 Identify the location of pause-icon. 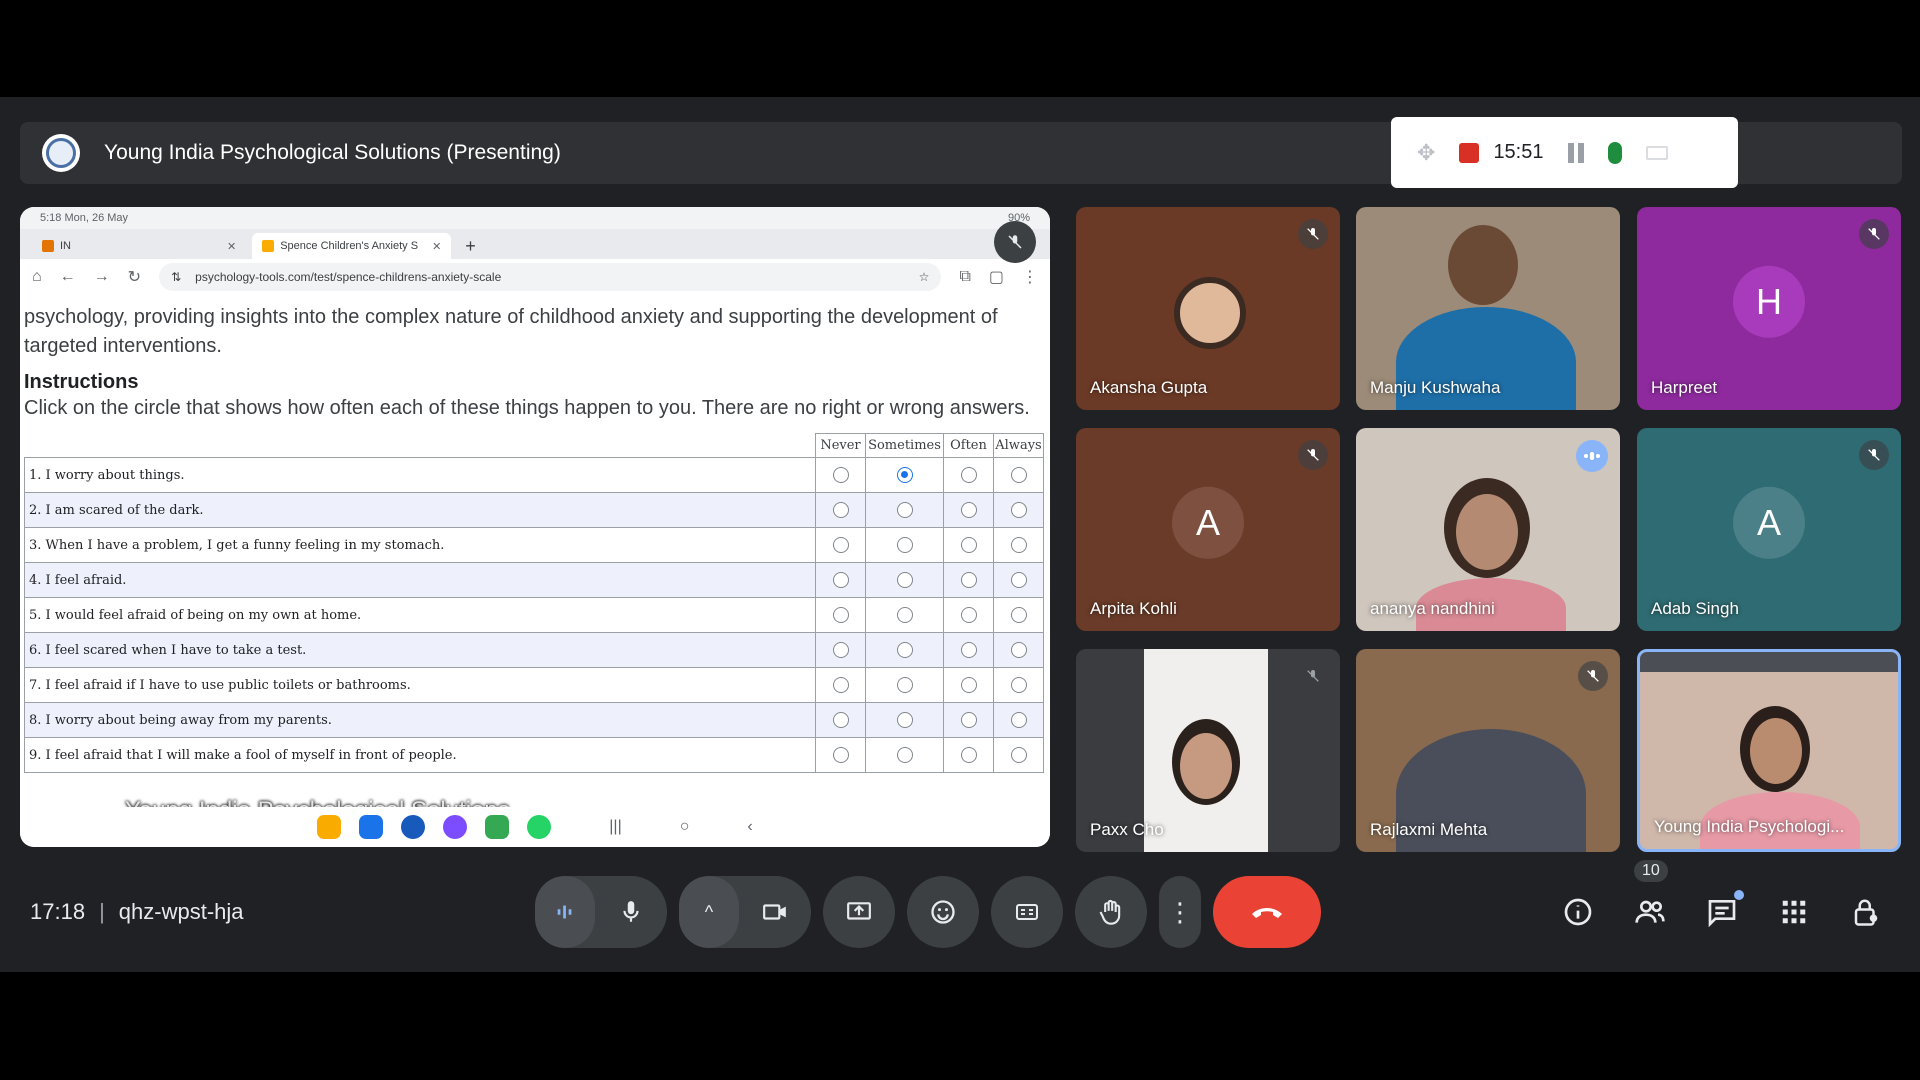
(1575, 152).